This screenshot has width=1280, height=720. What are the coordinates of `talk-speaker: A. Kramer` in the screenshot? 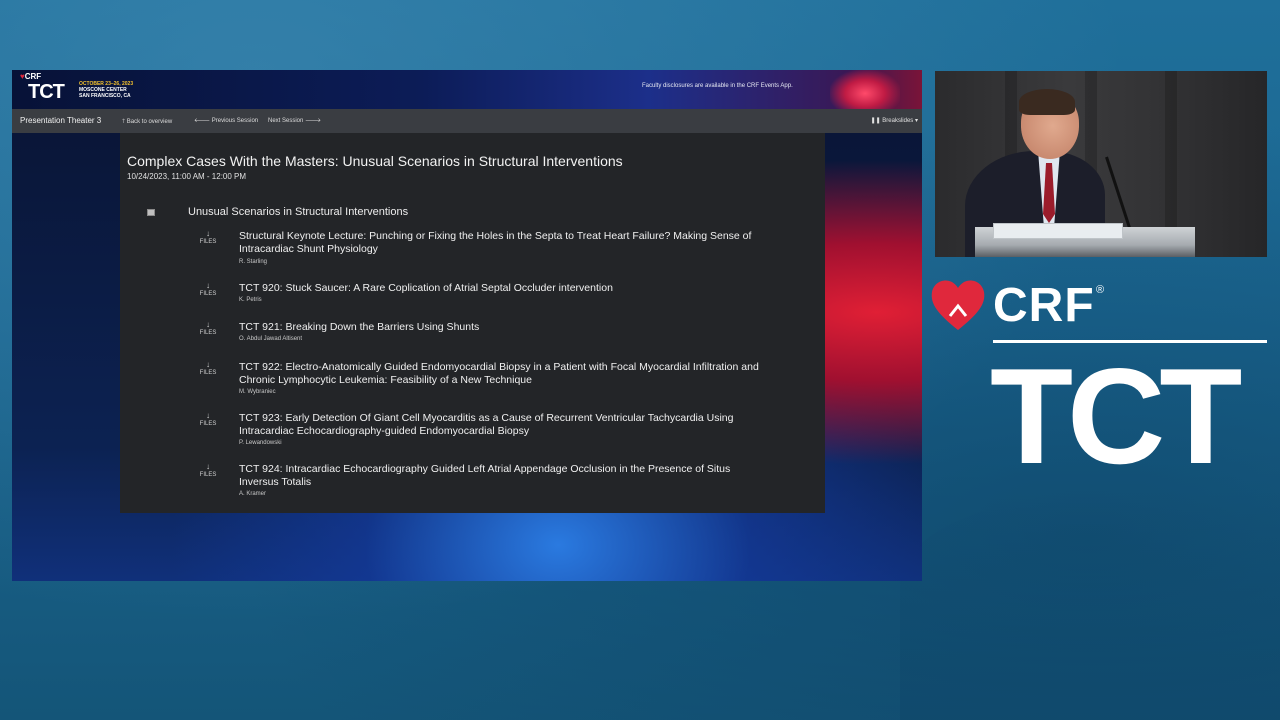 It's located at (253, 494).